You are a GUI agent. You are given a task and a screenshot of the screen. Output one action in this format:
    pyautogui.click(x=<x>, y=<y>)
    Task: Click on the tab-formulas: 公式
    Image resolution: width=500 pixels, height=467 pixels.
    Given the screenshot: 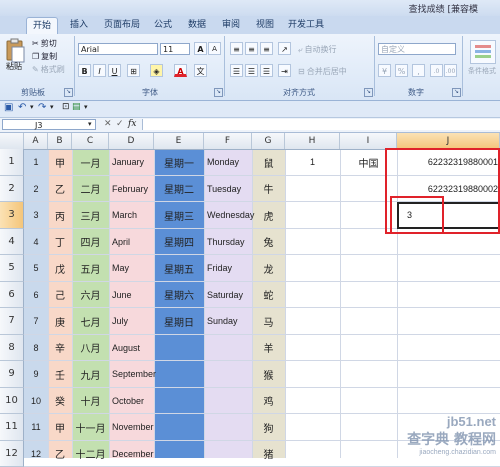 What is the action you would take?
    pyautogui.click(x=163, y=25)
    